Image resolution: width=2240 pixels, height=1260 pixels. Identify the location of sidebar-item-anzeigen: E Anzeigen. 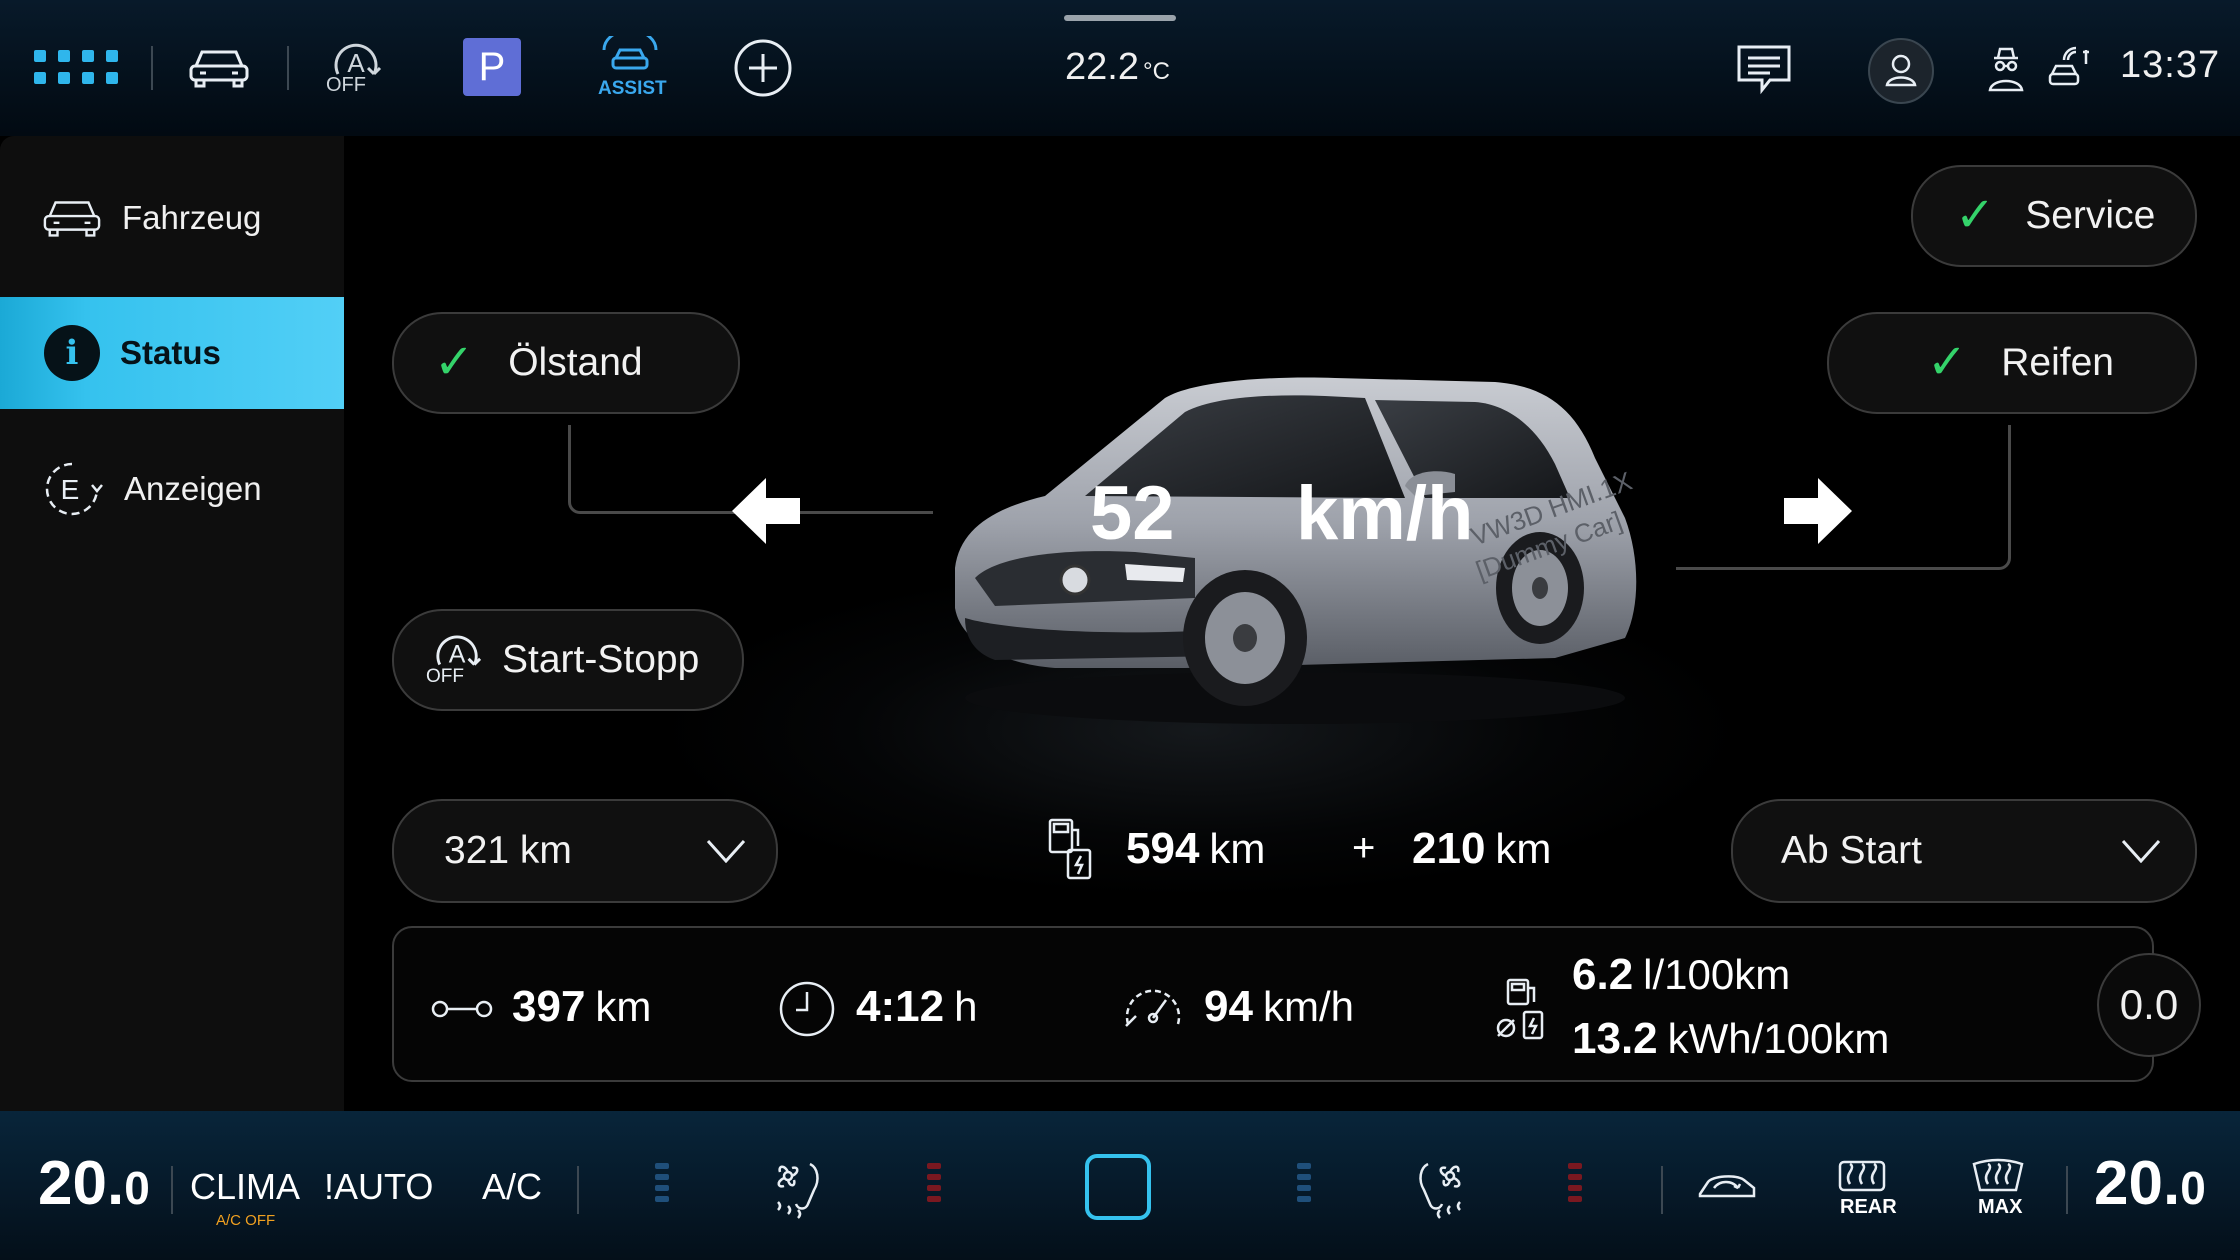
(172, 489).